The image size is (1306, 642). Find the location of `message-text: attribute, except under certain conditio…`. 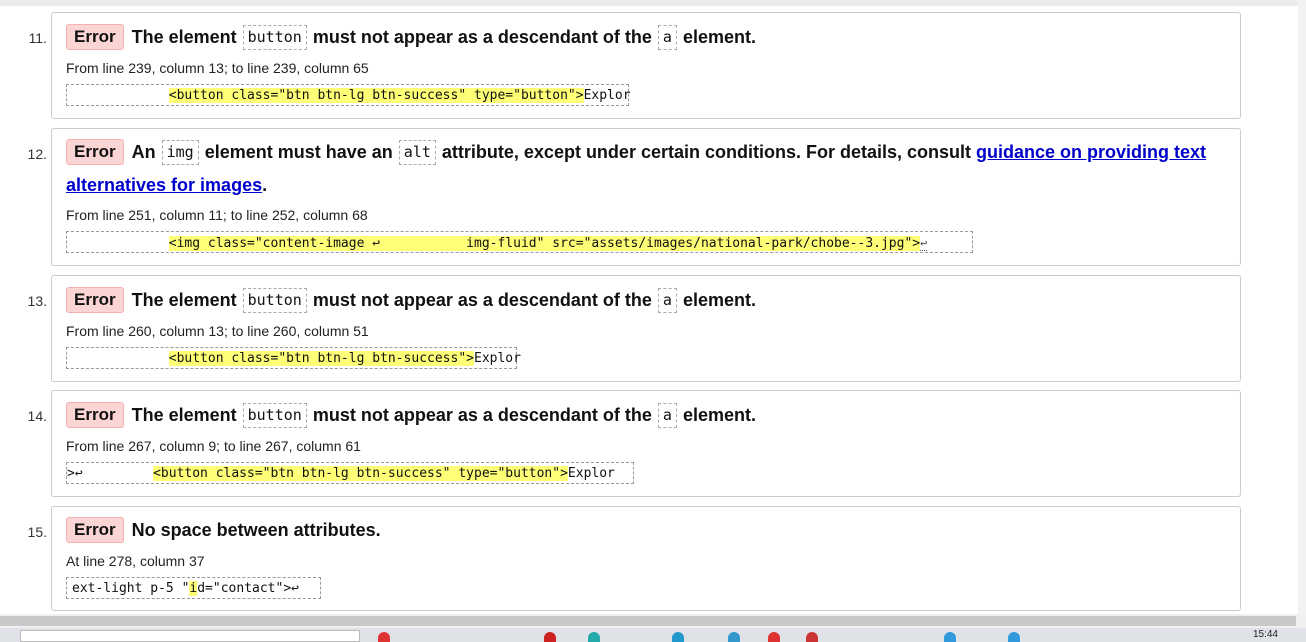

message-text: attribute, except under certain conditio… is located at coordinates (706, 152).